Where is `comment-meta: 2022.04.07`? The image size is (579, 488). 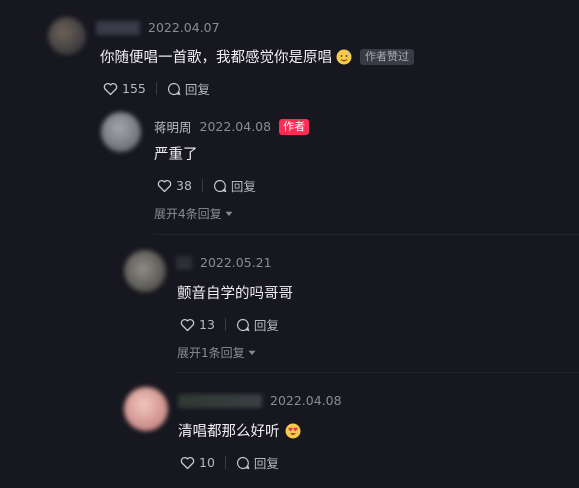 comment-meta: 2022.04.07 is located at coordinates (158, 27).